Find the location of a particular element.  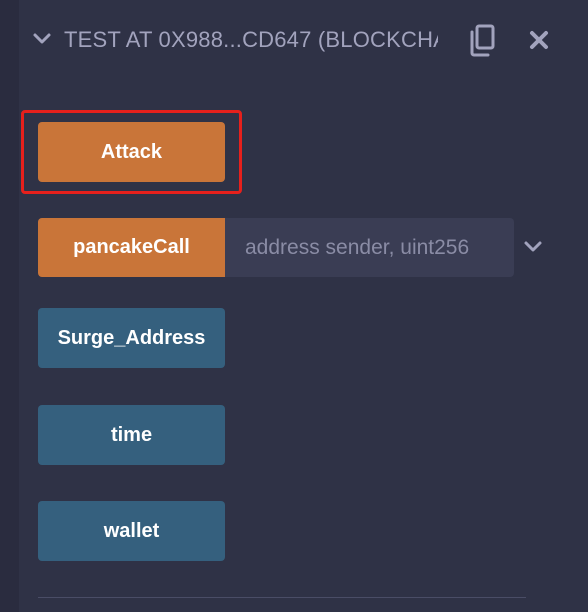

time-button: time is located at coordinates (131, 435).